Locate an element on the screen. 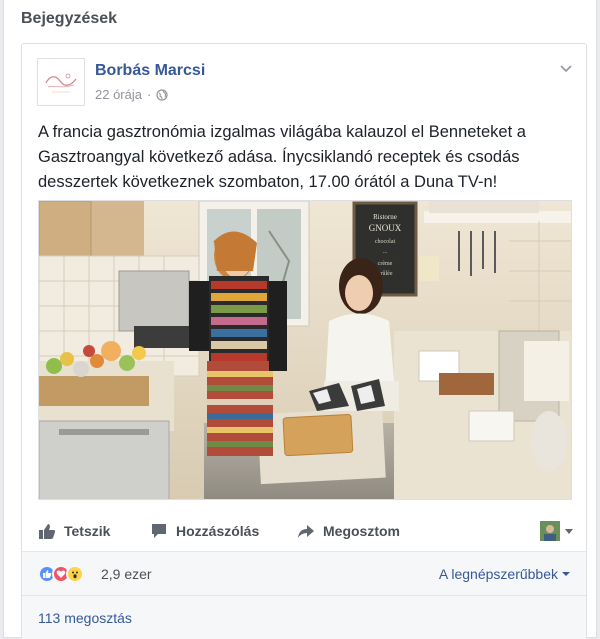  chalkboard-line-1: Ristorne is located at coordinates (385, 217).